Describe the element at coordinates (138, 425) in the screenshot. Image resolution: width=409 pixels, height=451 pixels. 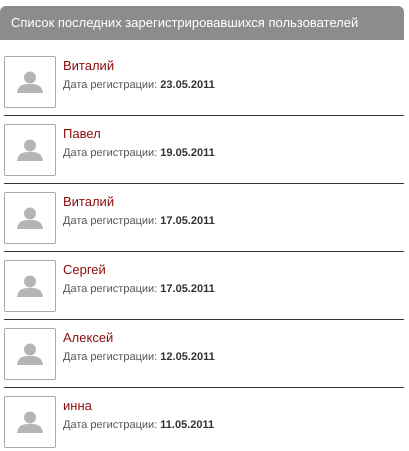
I see `registration-date: Дата регистрации: 11.05.2011` at that location.